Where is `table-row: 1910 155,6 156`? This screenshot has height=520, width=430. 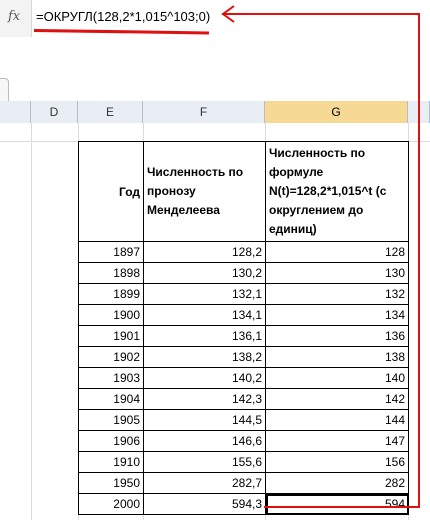
table-row: 1910 155,6 156 is located at coordinates (243, 462).